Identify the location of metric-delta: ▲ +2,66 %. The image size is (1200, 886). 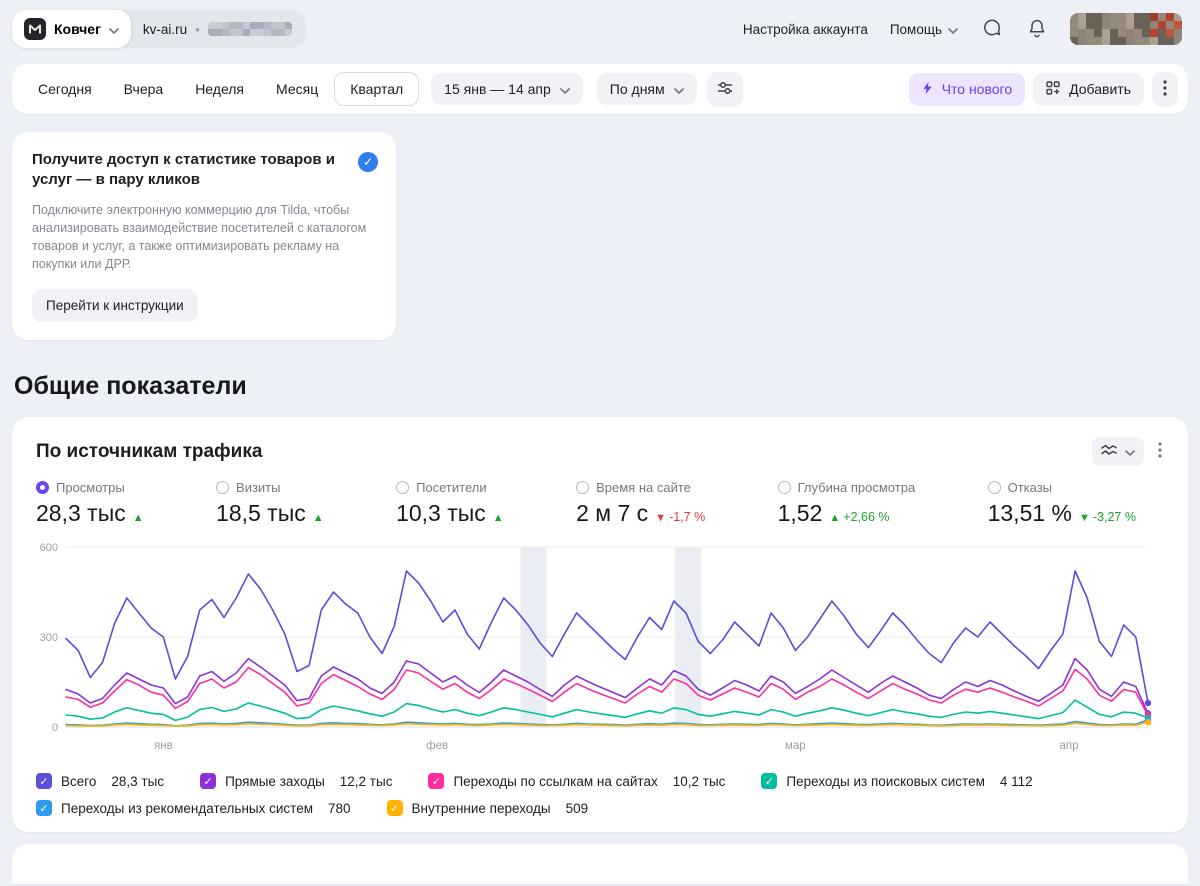
(859, 517).